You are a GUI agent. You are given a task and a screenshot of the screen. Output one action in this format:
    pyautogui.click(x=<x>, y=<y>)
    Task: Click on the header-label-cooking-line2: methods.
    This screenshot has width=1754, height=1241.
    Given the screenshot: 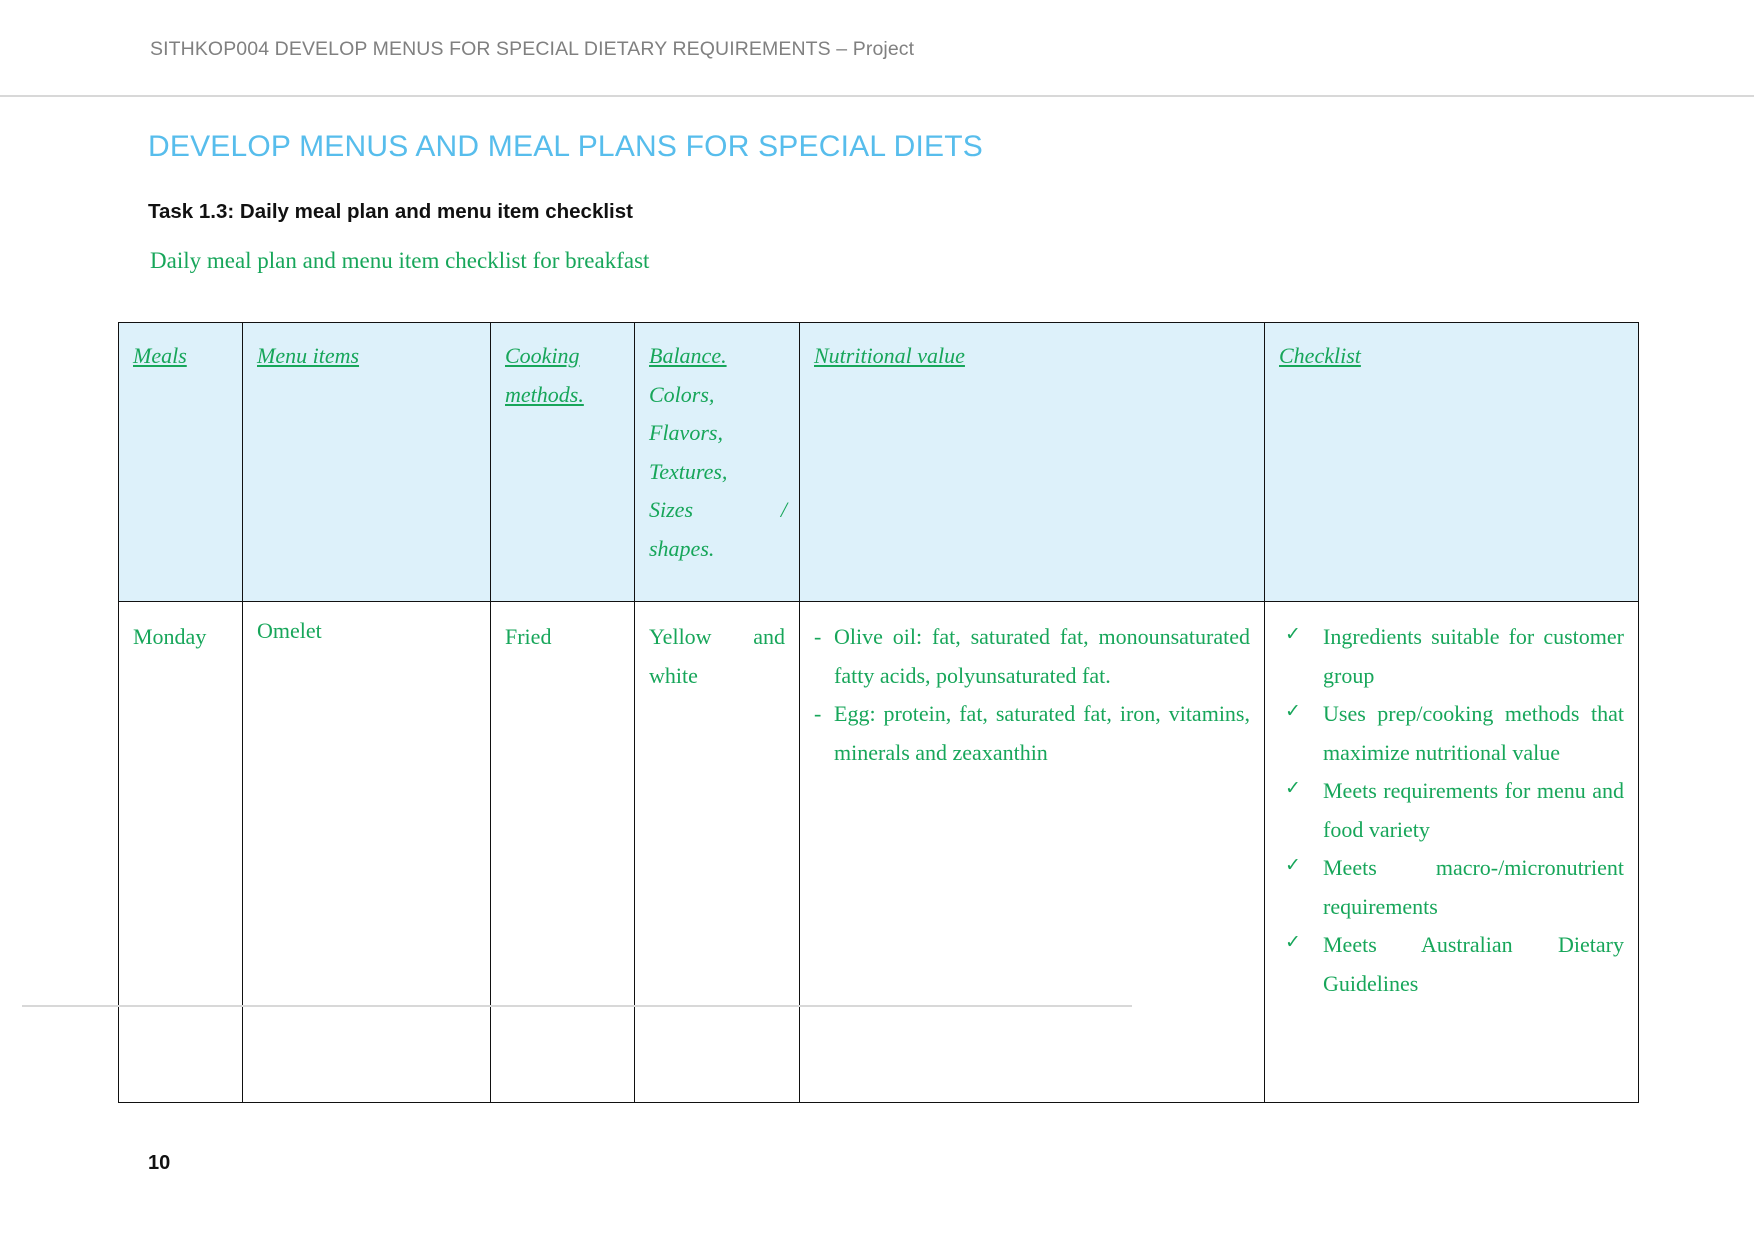 What is the action you would take?
    pyautogui.click(x=544, y=394)
    